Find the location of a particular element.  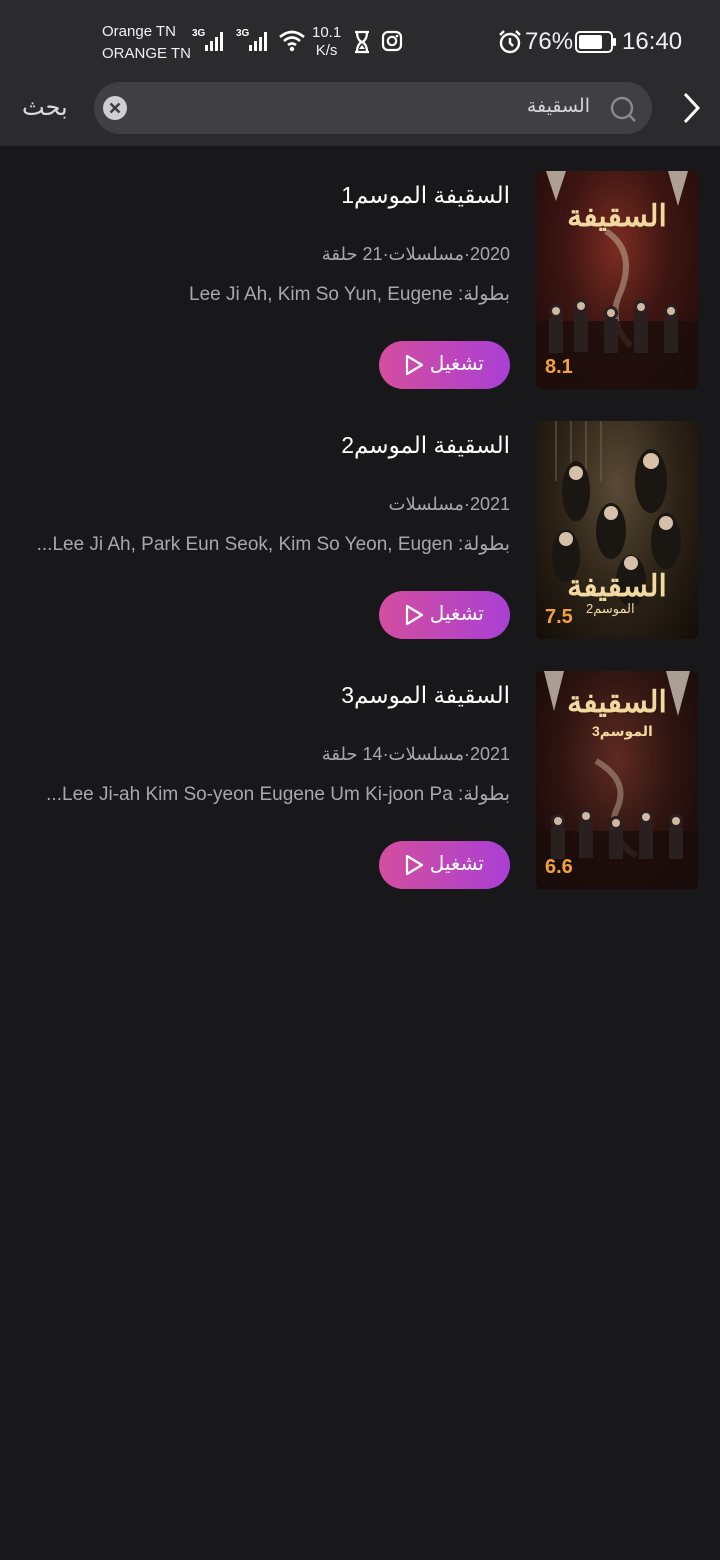

wifi-icon is located at coordinates (292, 41).